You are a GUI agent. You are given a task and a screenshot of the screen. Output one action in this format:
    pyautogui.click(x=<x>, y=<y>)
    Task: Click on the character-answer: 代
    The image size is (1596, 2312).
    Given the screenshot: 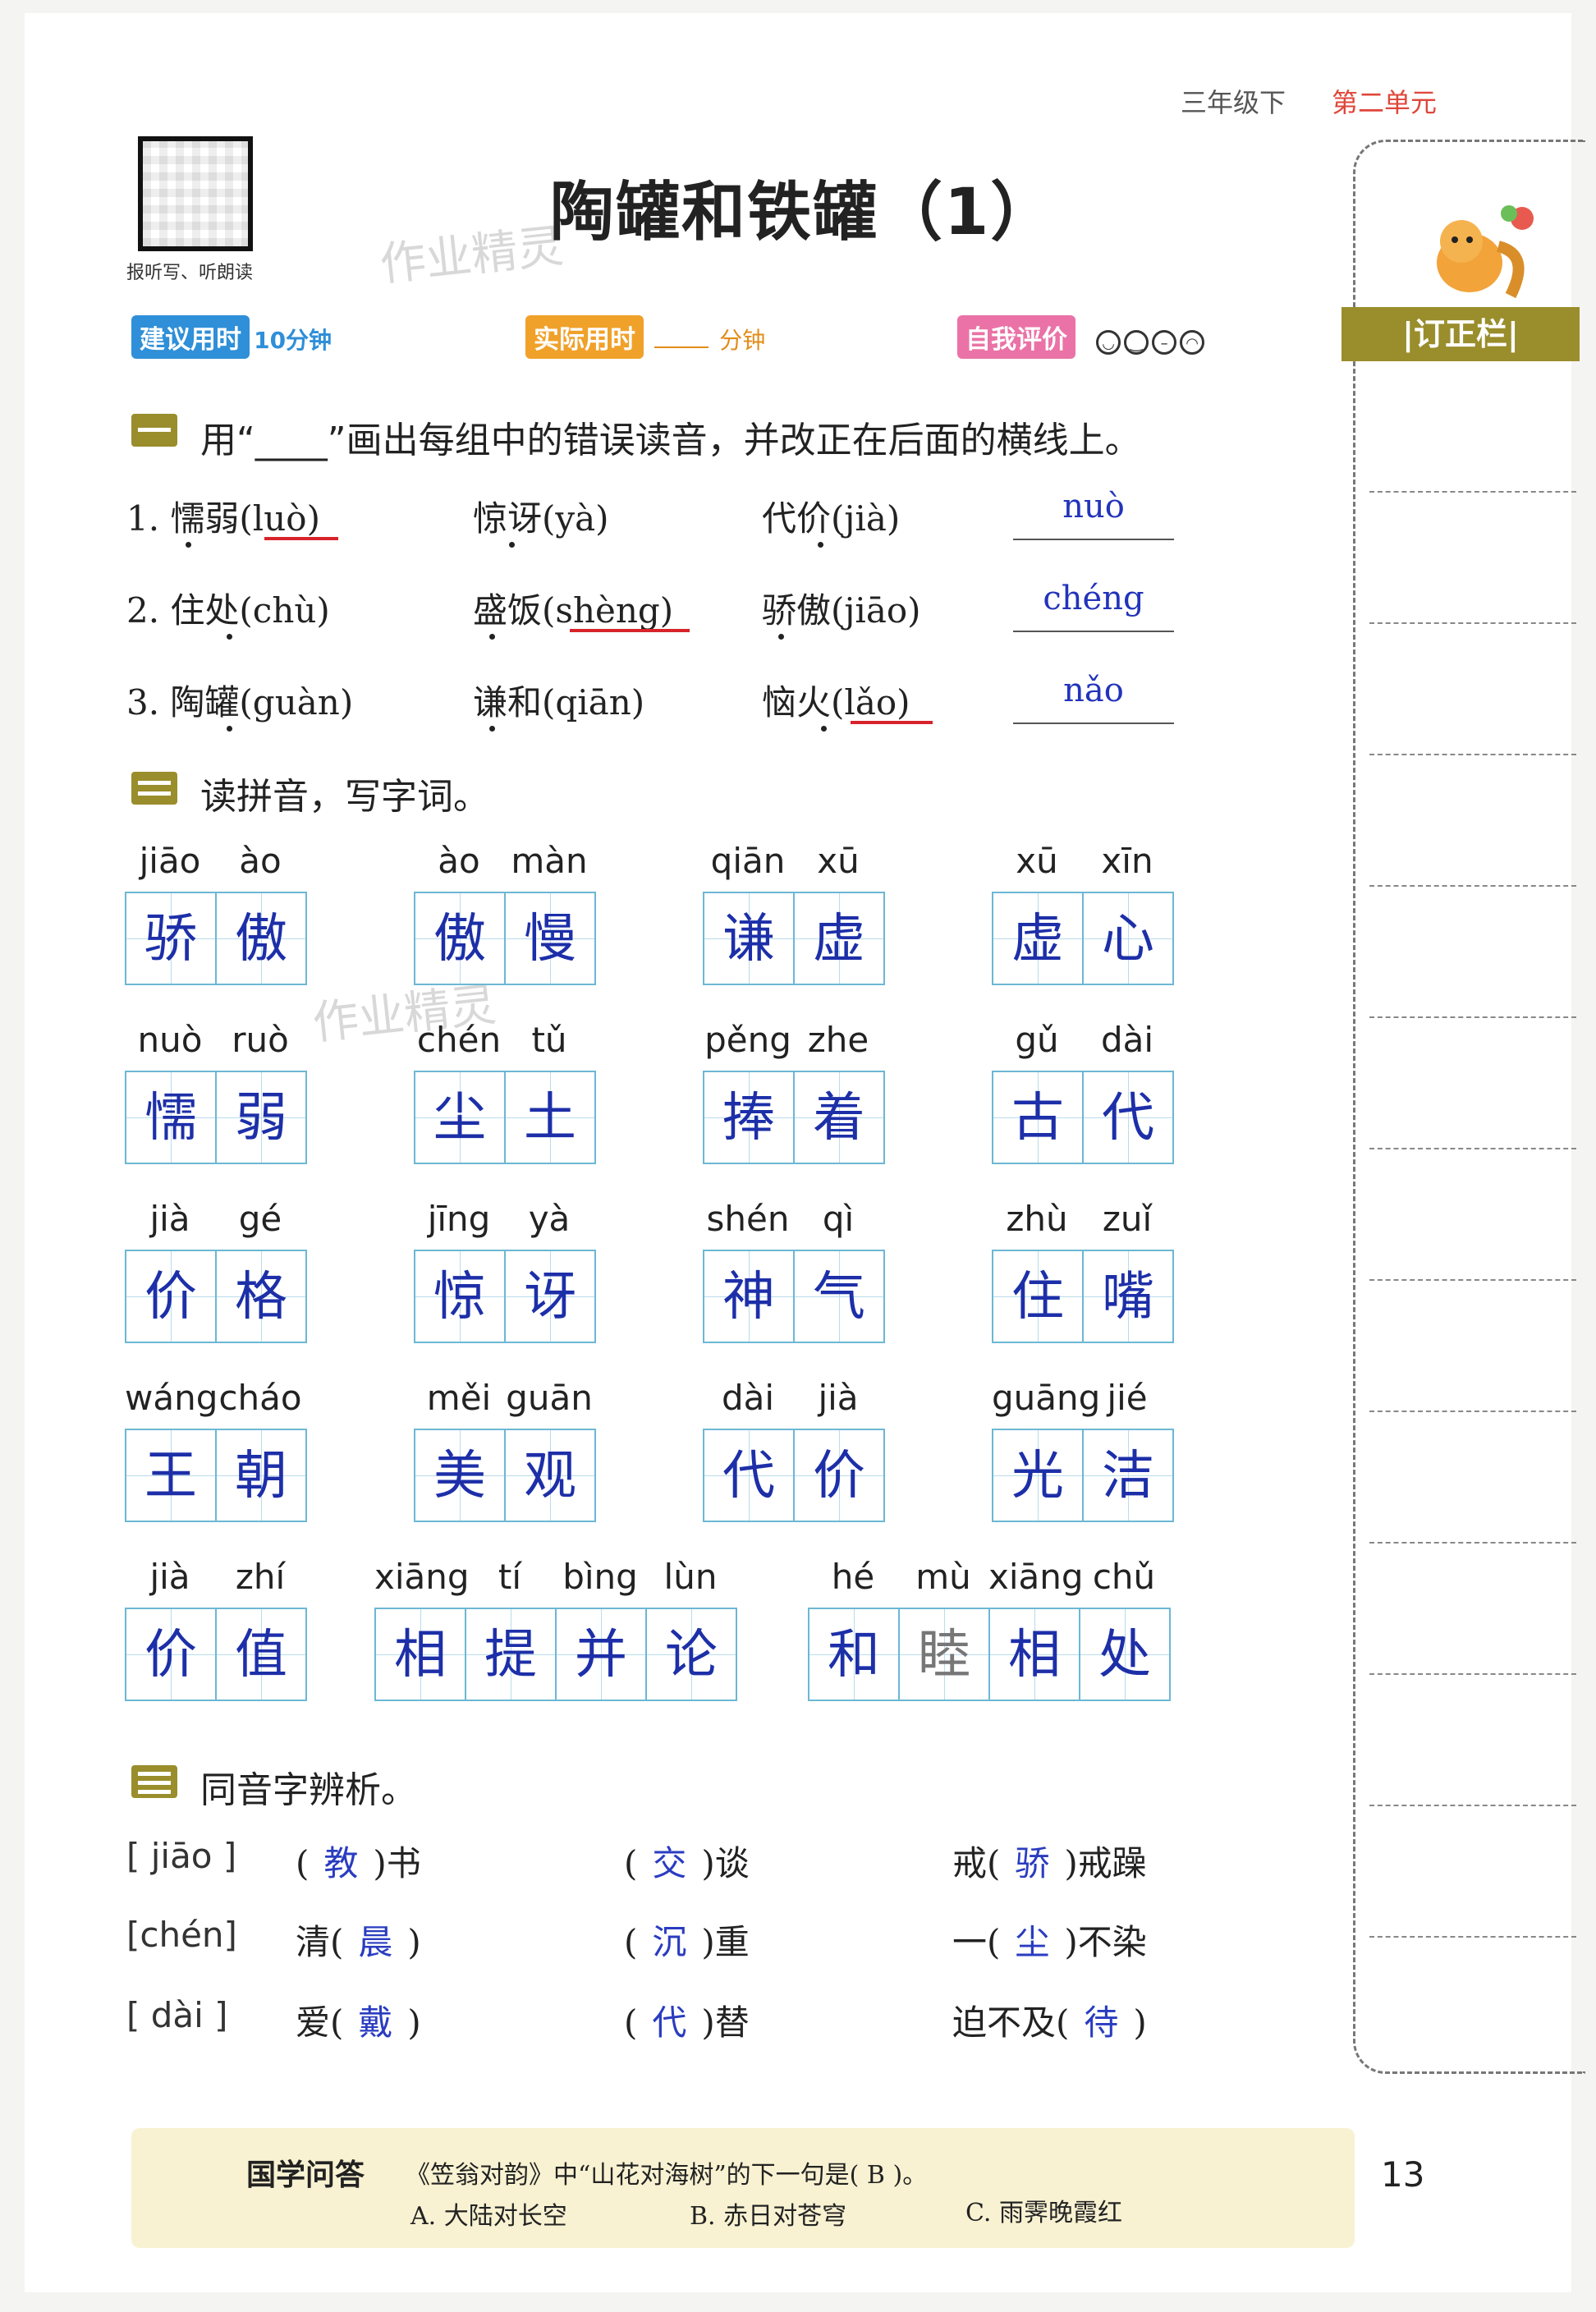 What is the action you would take?
    pyautogui.click(x=1128, y=1118)
    